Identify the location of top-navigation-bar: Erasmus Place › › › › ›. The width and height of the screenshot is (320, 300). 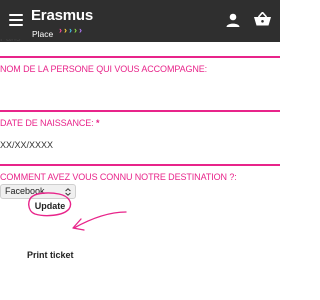
(140, 21).